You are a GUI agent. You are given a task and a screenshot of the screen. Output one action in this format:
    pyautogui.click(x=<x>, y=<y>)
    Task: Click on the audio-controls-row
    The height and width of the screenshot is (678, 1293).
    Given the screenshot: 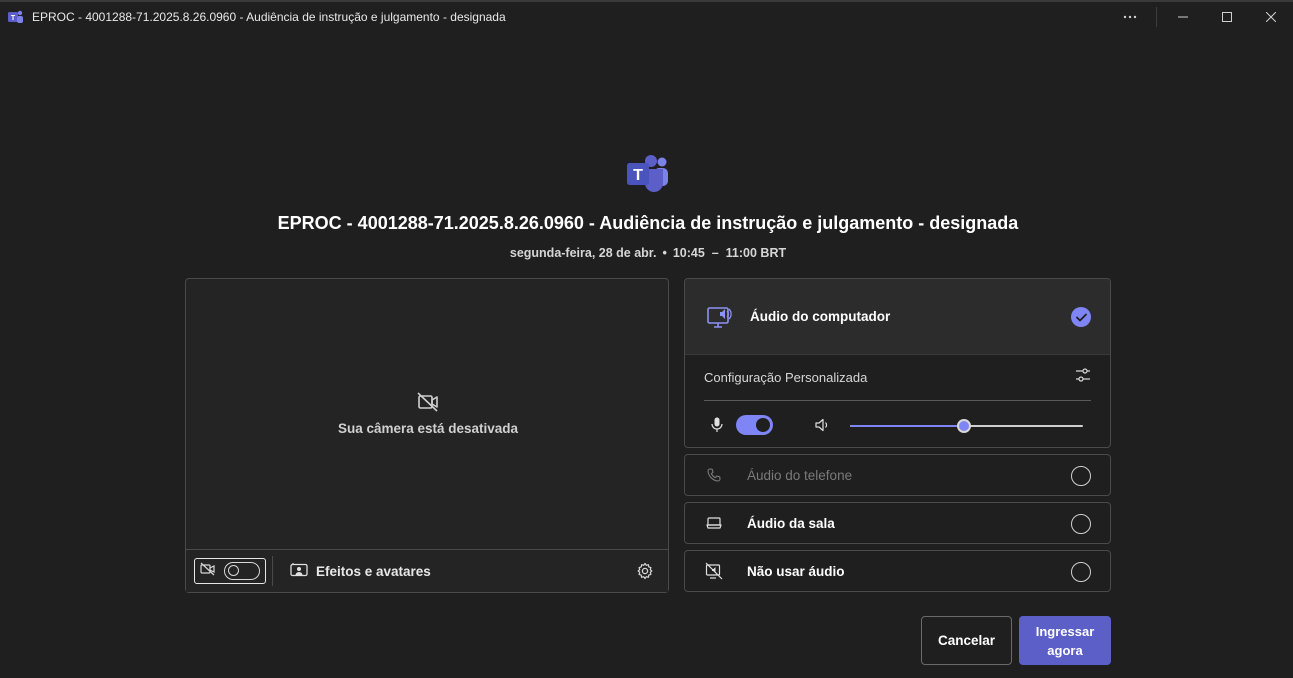 What is the action you would take?
    pyautogui.click(x=897, y=424)
    